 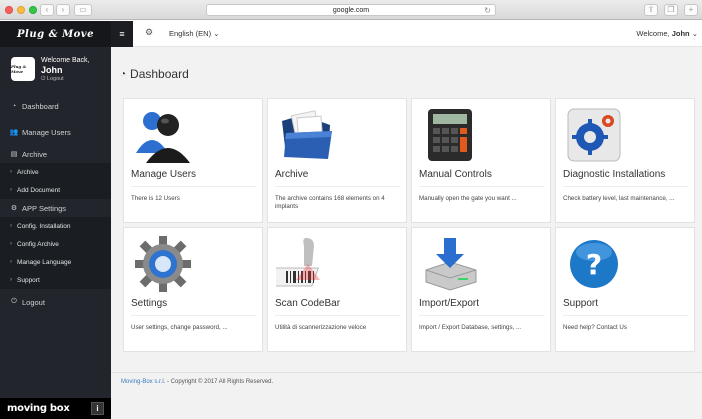 What do you see at coordinates (52, 70) in the screenshot?
I see `username: John` at bounding box center [52, 70].